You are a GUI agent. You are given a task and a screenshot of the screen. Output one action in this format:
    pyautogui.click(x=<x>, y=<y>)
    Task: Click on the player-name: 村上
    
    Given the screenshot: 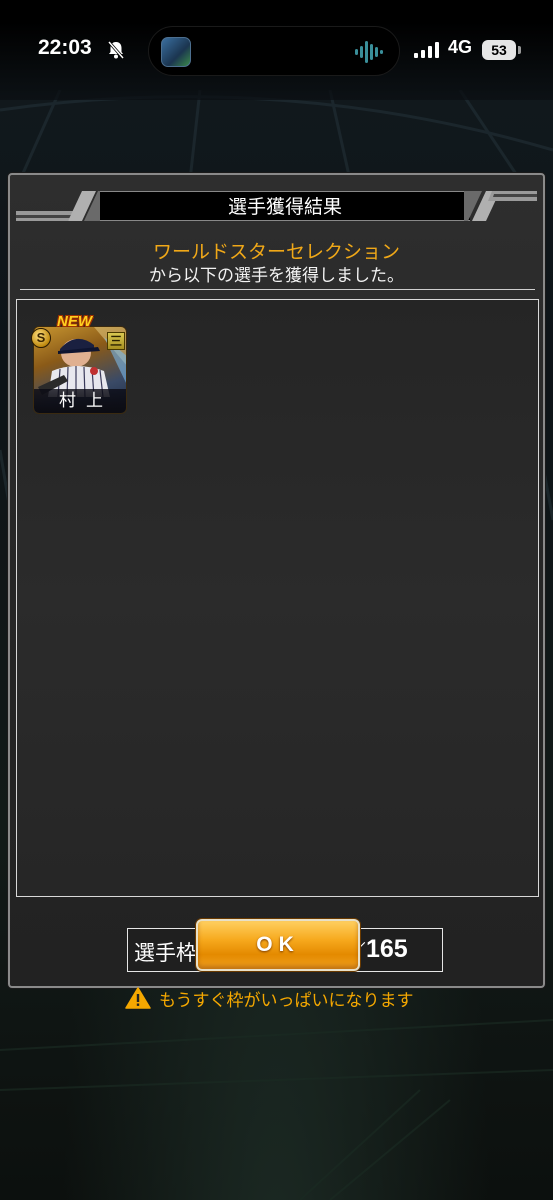 What is the action you would take?
    pyautogui.click(x=86, y=401)
    